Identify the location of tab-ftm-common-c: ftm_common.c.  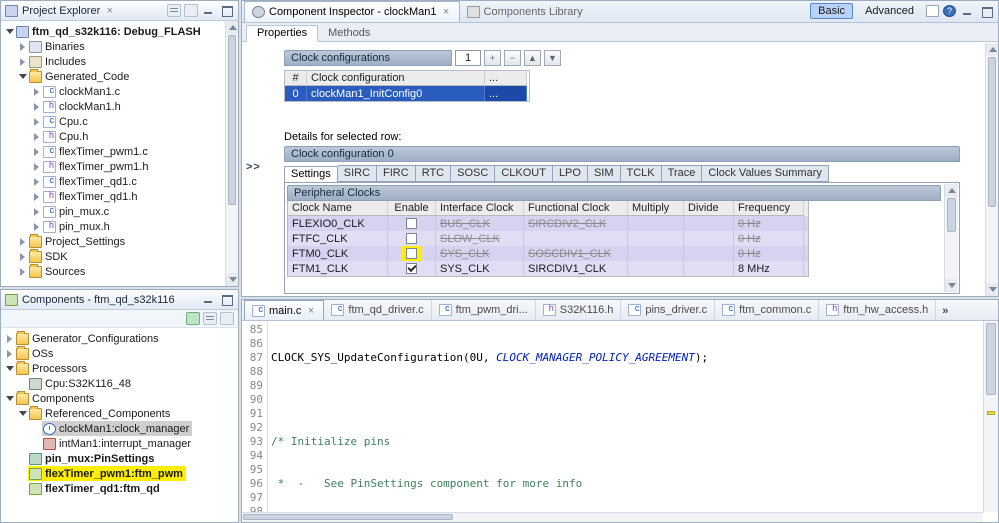
(767, 310).